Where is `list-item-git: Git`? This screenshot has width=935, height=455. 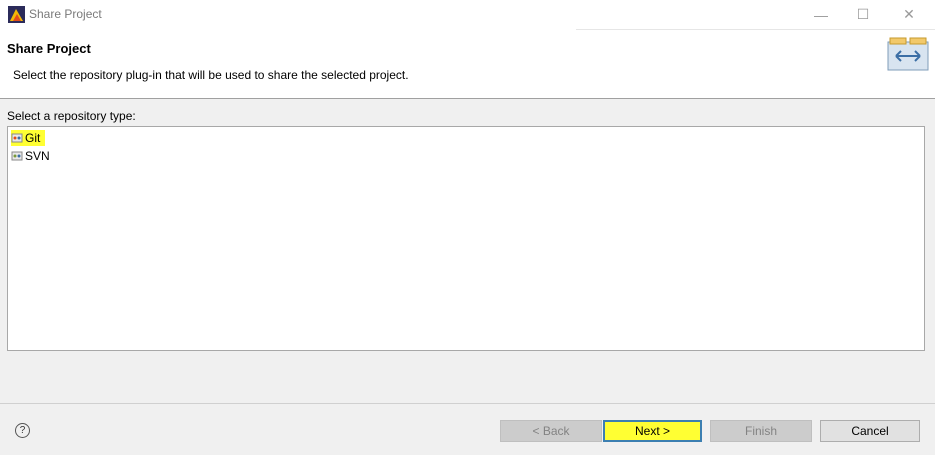
list-item-git: Git is located at coordinates (28, 138).